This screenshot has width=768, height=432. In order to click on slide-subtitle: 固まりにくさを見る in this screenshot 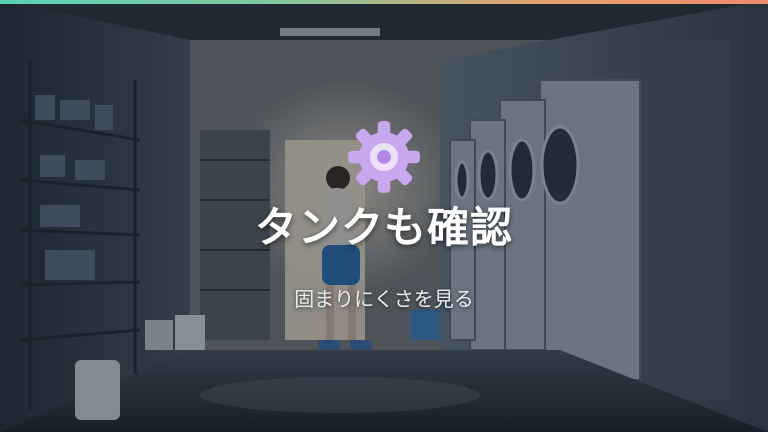, I will do `click(384, 299)`.